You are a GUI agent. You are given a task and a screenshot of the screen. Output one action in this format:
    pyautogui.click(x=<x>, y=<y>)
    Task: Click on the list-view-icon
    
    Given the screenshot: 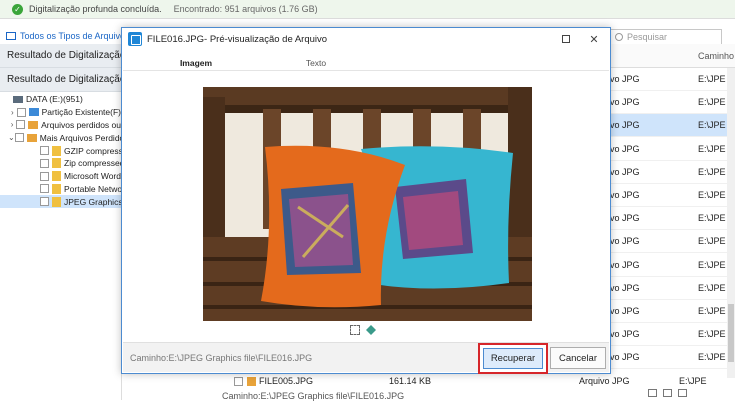 What is the action you would take?
    pyautogui.click(x=667, y=393)
    